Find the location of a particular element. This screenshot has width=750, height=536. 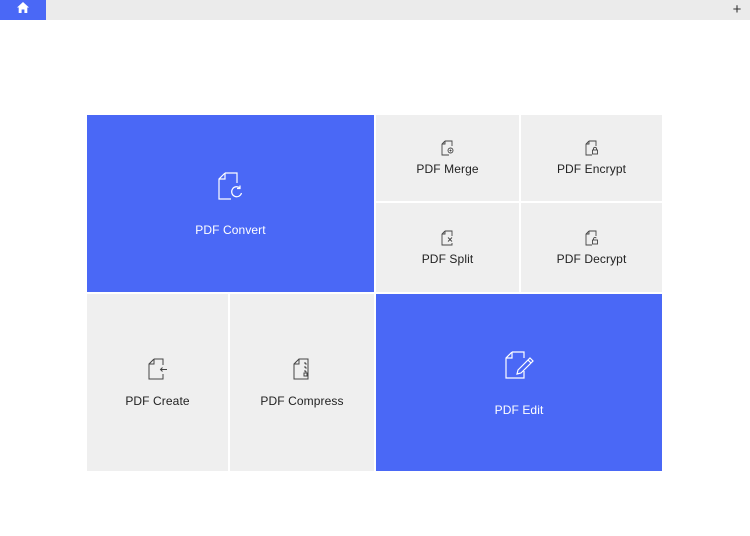

pdf-merge-label: PDF Merge is located at coordinates (447, 169).